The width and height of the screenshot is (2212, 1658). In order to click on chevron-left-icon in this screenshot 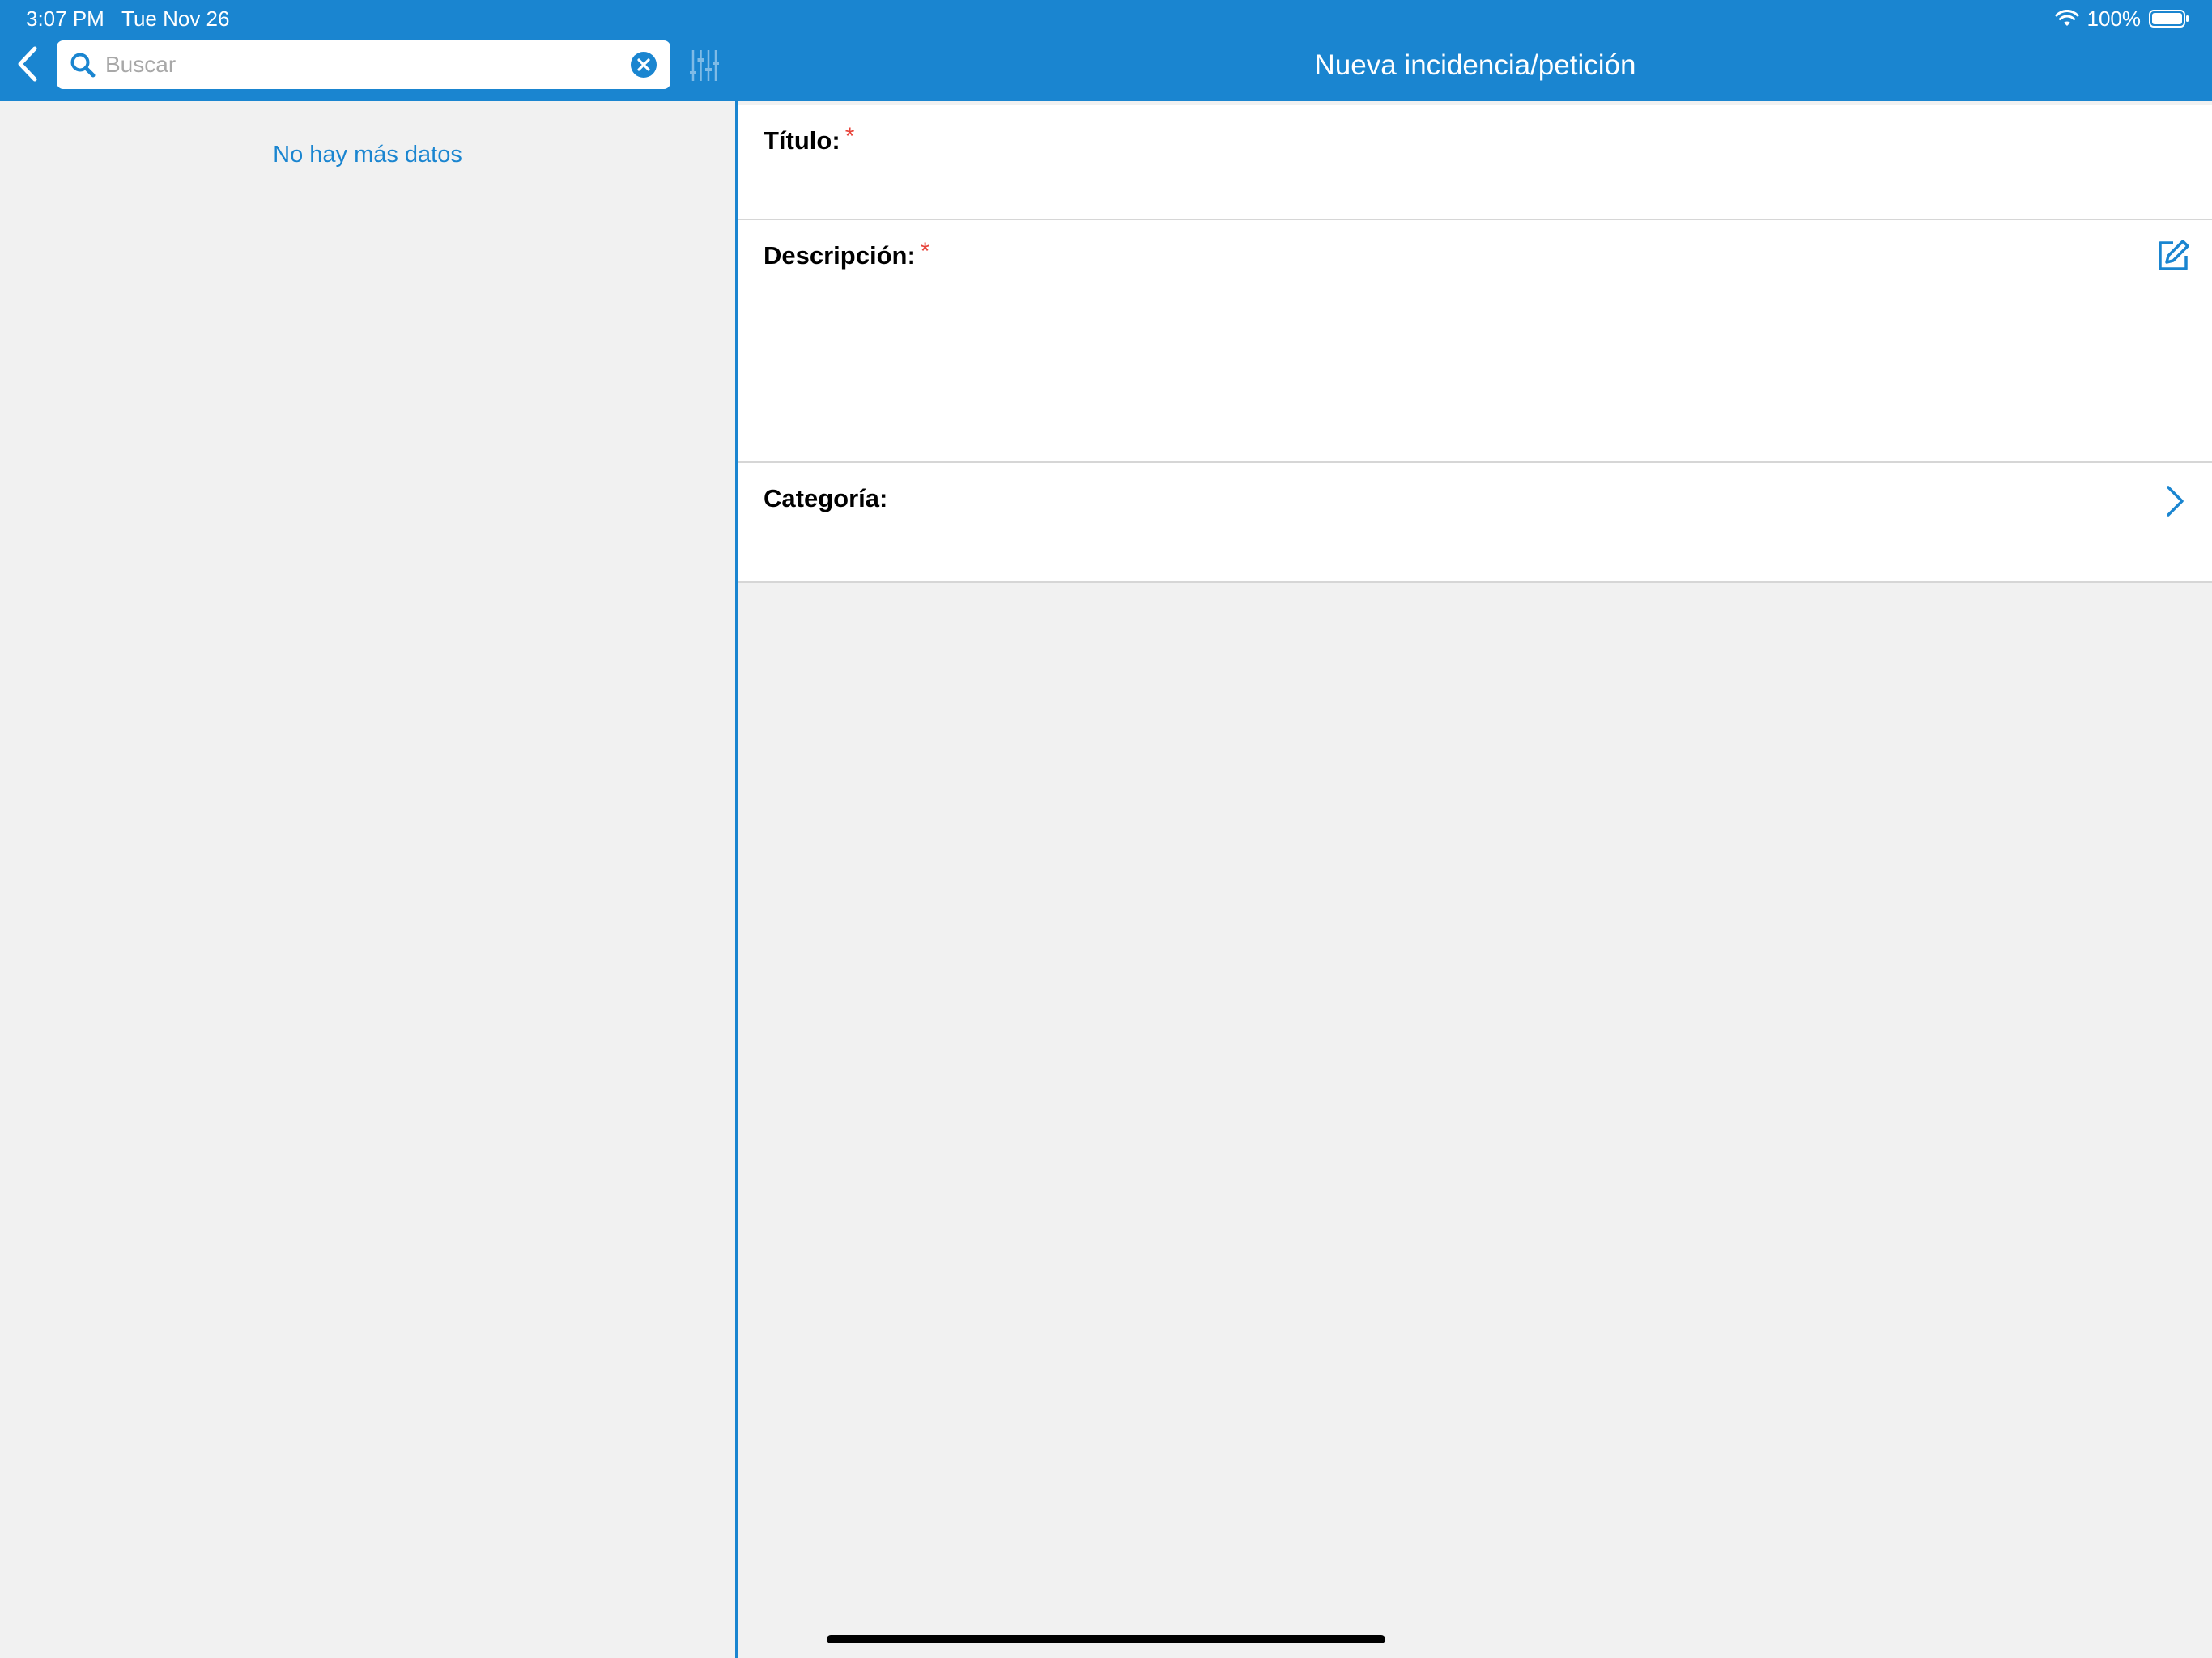, I will do `click(28, 64)`.